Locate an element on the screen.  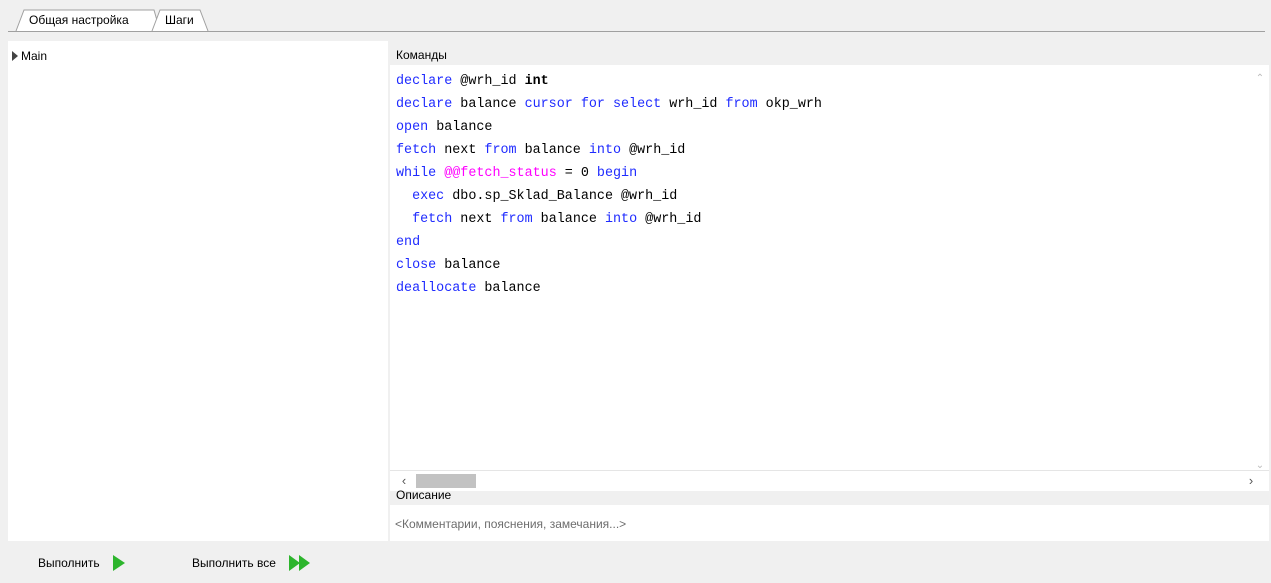
scroll-thumb is located at coordinates (446, 481).